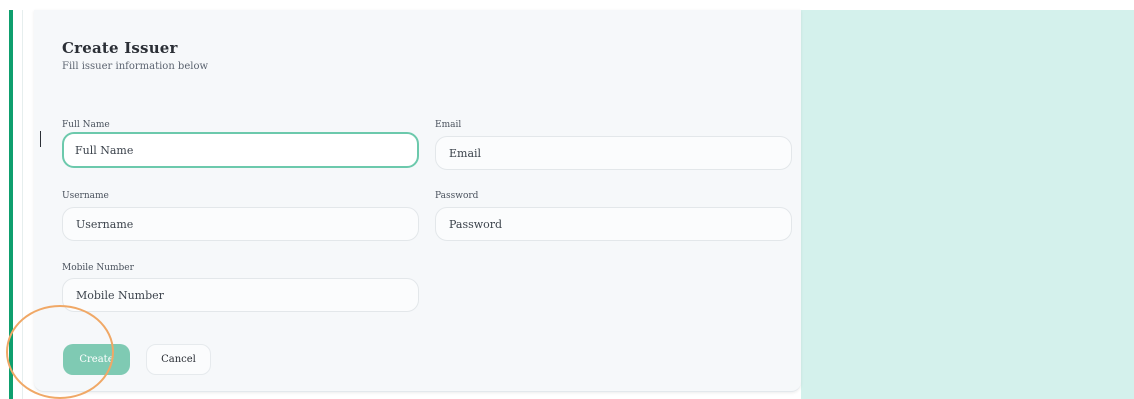 The width and height of the screenshot is (1134, 399). What do you see at coordinates (86, 125) in the screenshot?
I see `full-name-label: Full Name` at bounding box center [86, 125].